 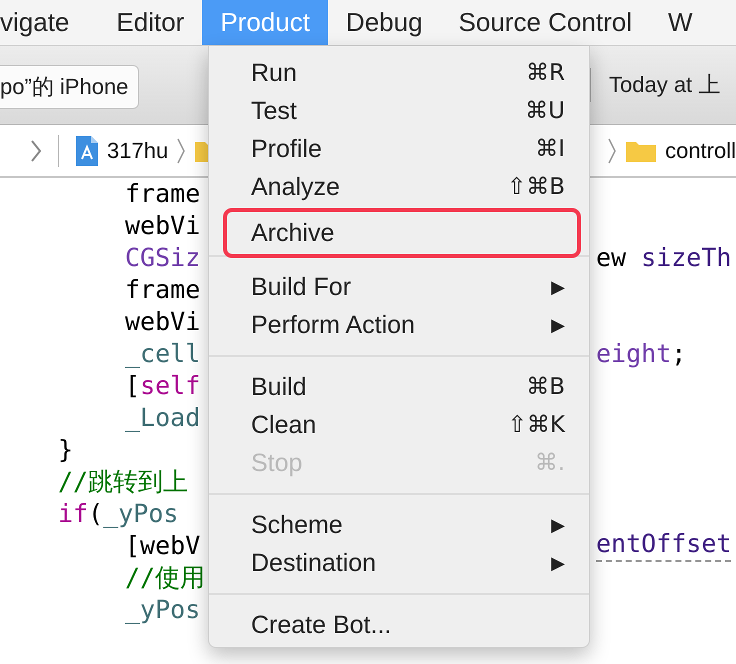 I want to click on code-comment: //跳转到上, so click(x=123, y=482).